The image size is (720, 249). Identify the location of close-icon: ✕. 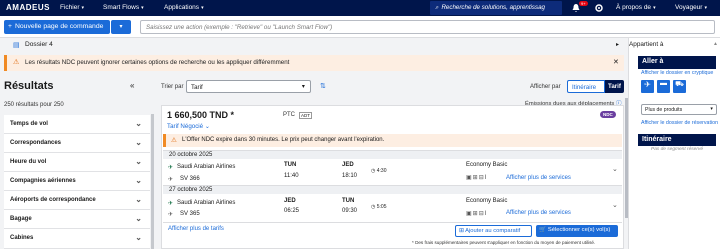
(616, 62).